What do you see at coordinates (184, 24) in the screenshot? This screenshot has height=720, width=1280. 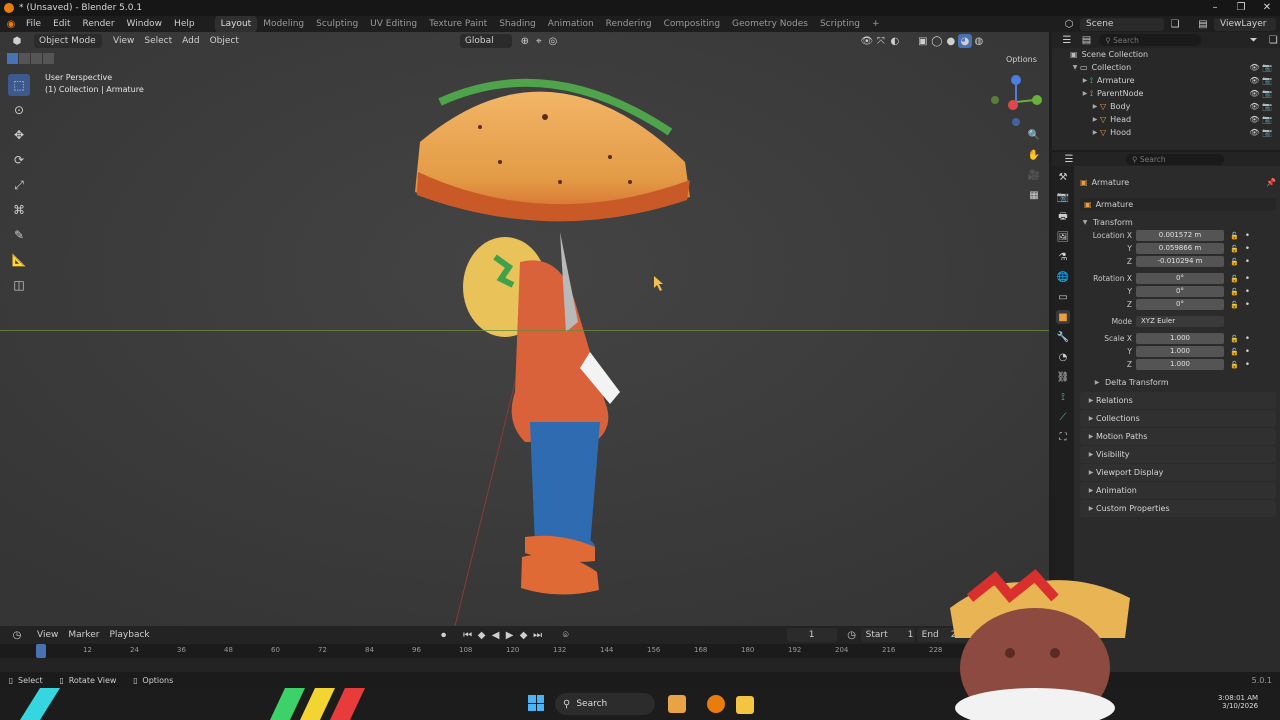 I see `menu-help: Help` at bounding box center [184, 24].